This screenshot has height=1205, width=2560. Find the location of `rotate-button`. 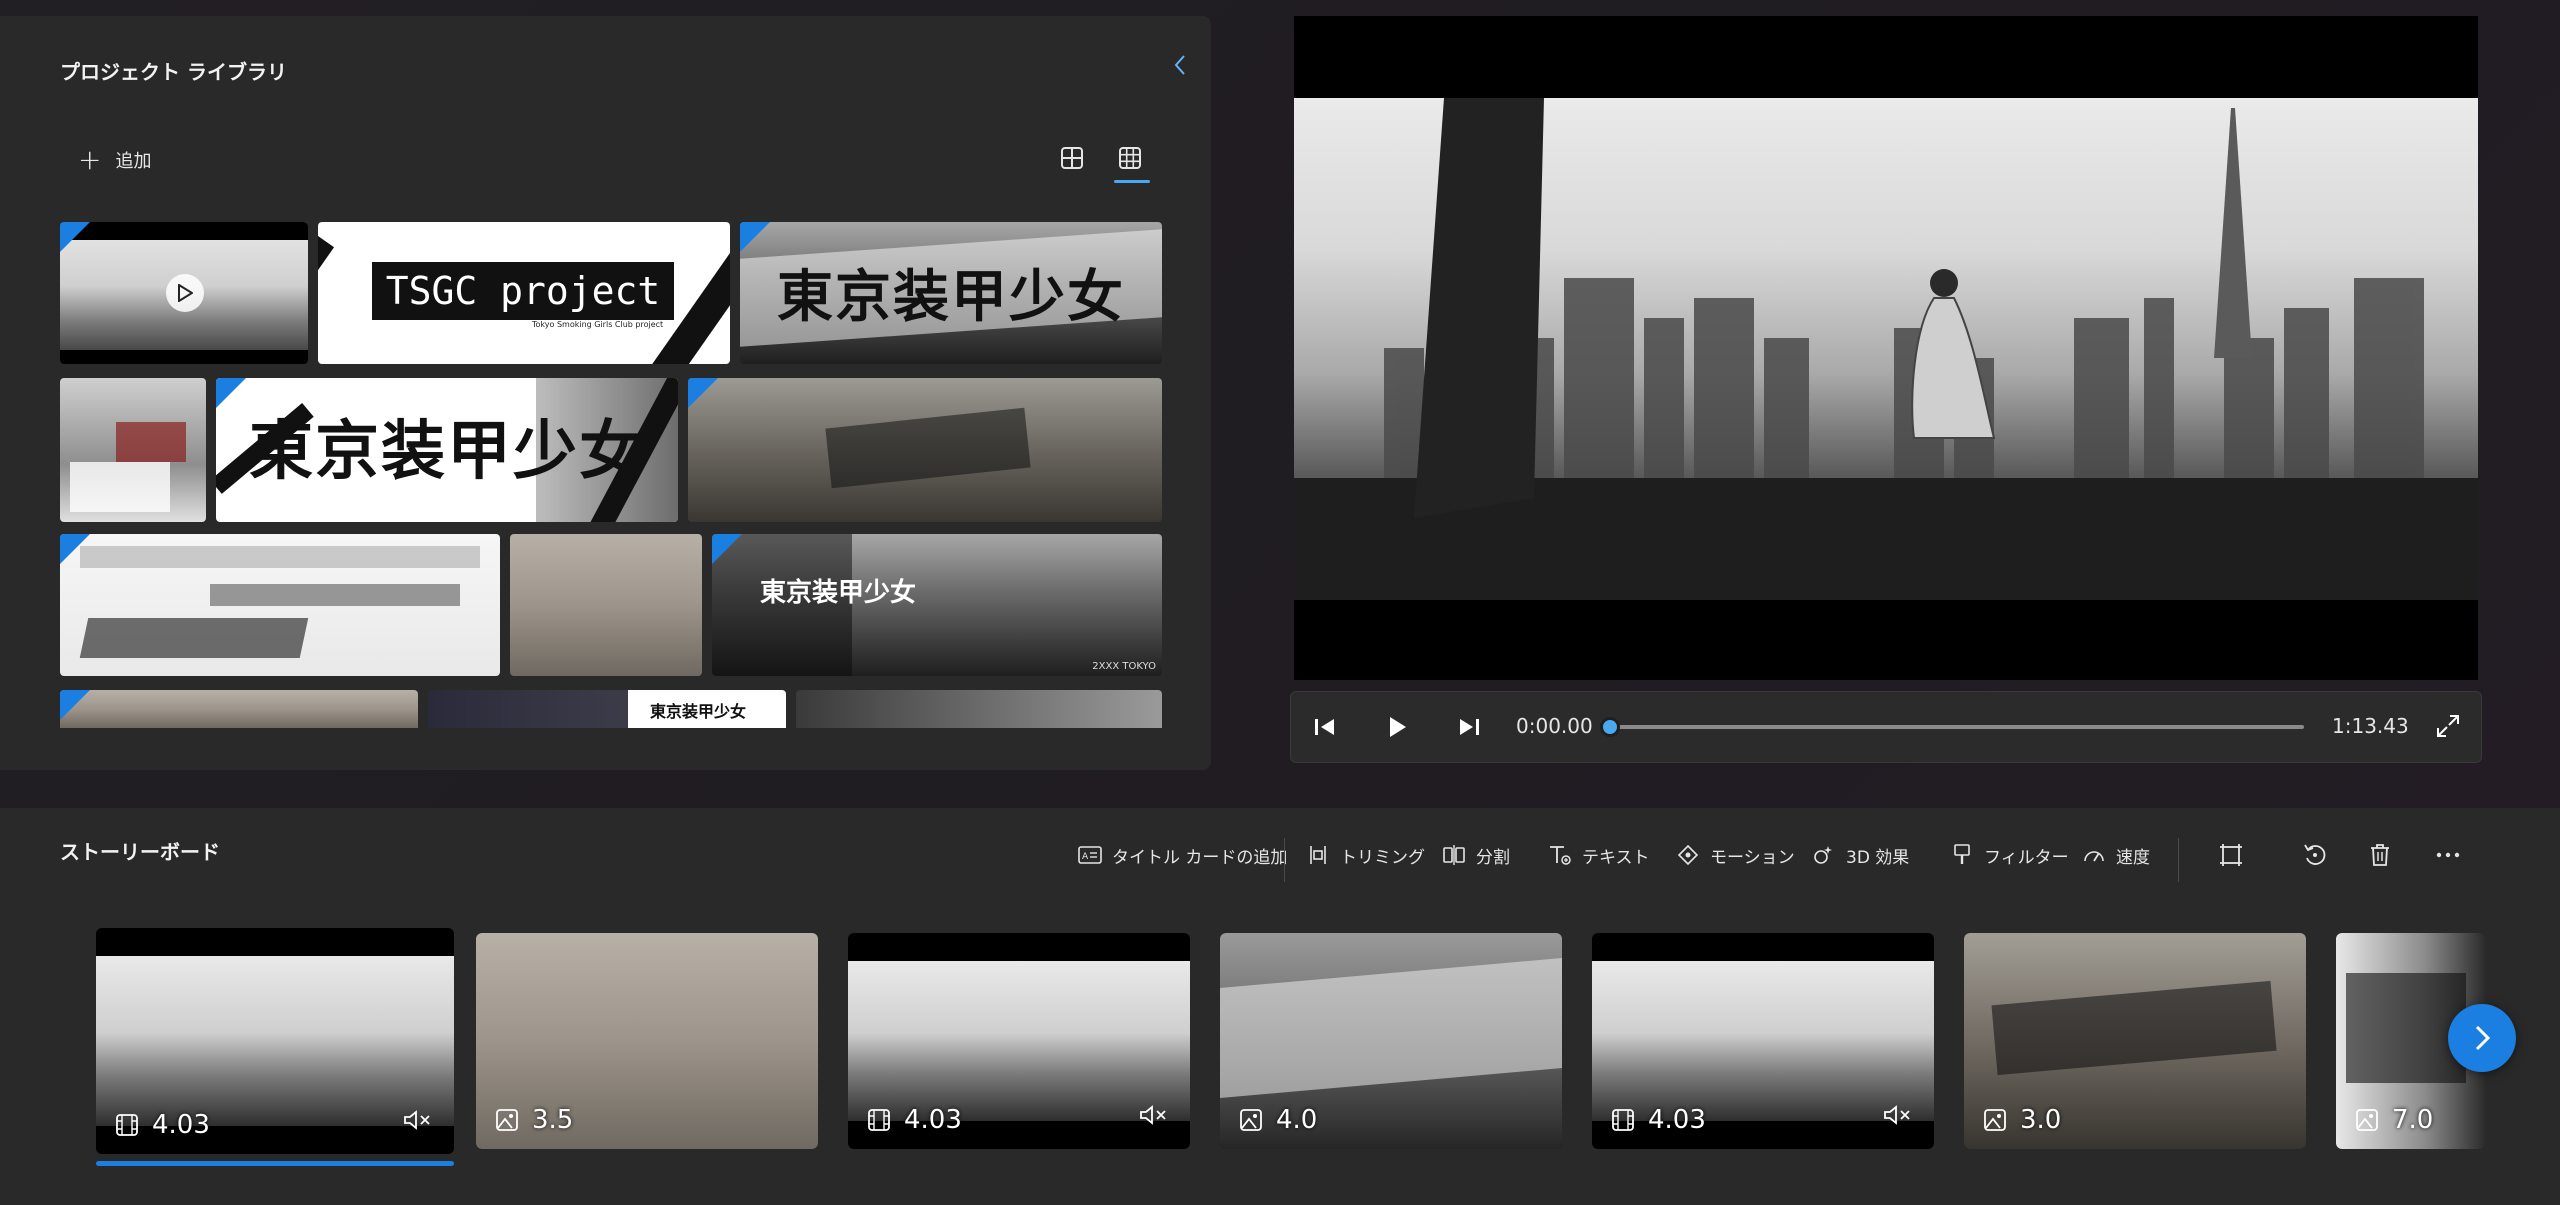

rotate-button is located at coordinates (2315, 855).